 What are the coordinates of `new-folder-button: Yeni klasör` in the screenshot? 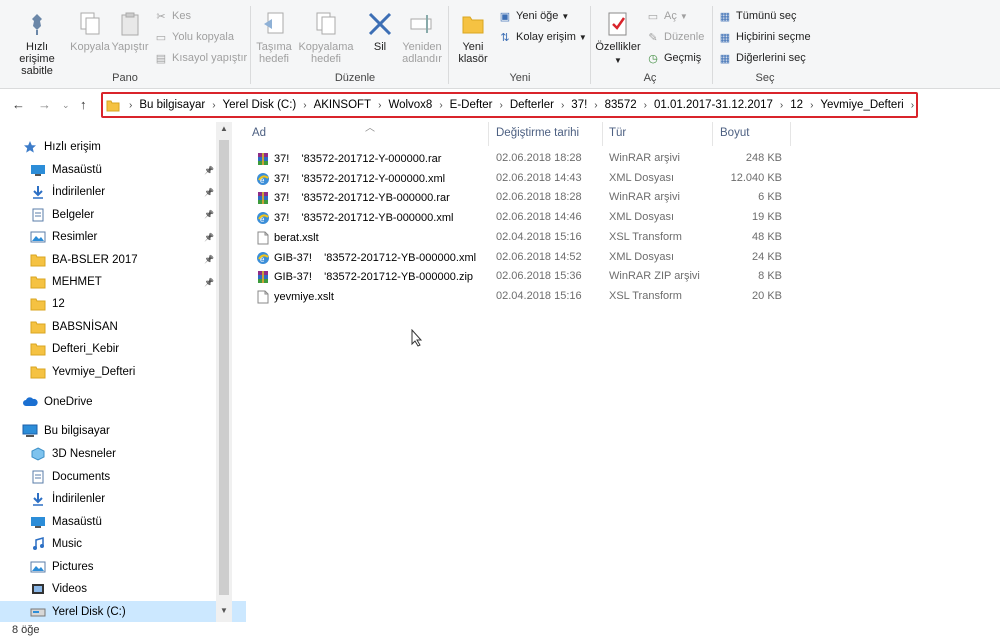 It's located at (473, 37).